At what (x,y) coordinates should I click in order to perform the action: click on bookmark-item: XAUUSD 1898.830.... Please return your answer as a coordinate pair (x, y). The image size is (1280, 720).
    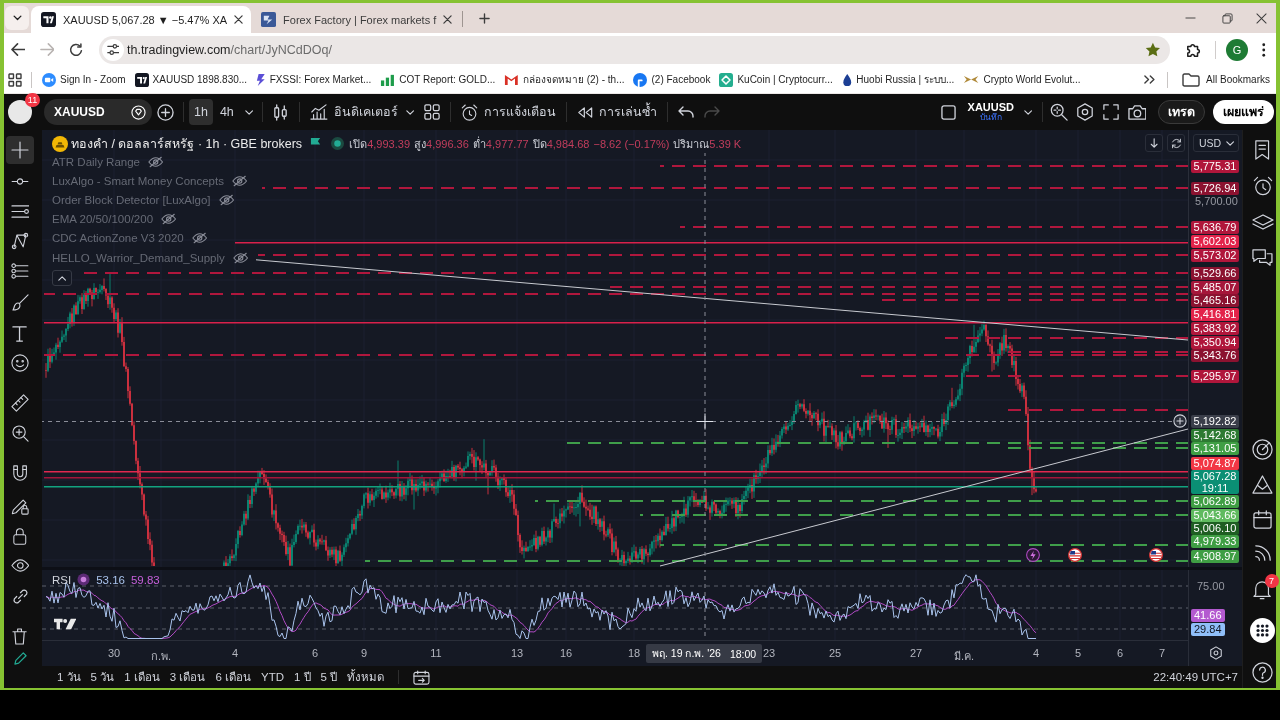
    Looking at the image, I should click on (191, 79).